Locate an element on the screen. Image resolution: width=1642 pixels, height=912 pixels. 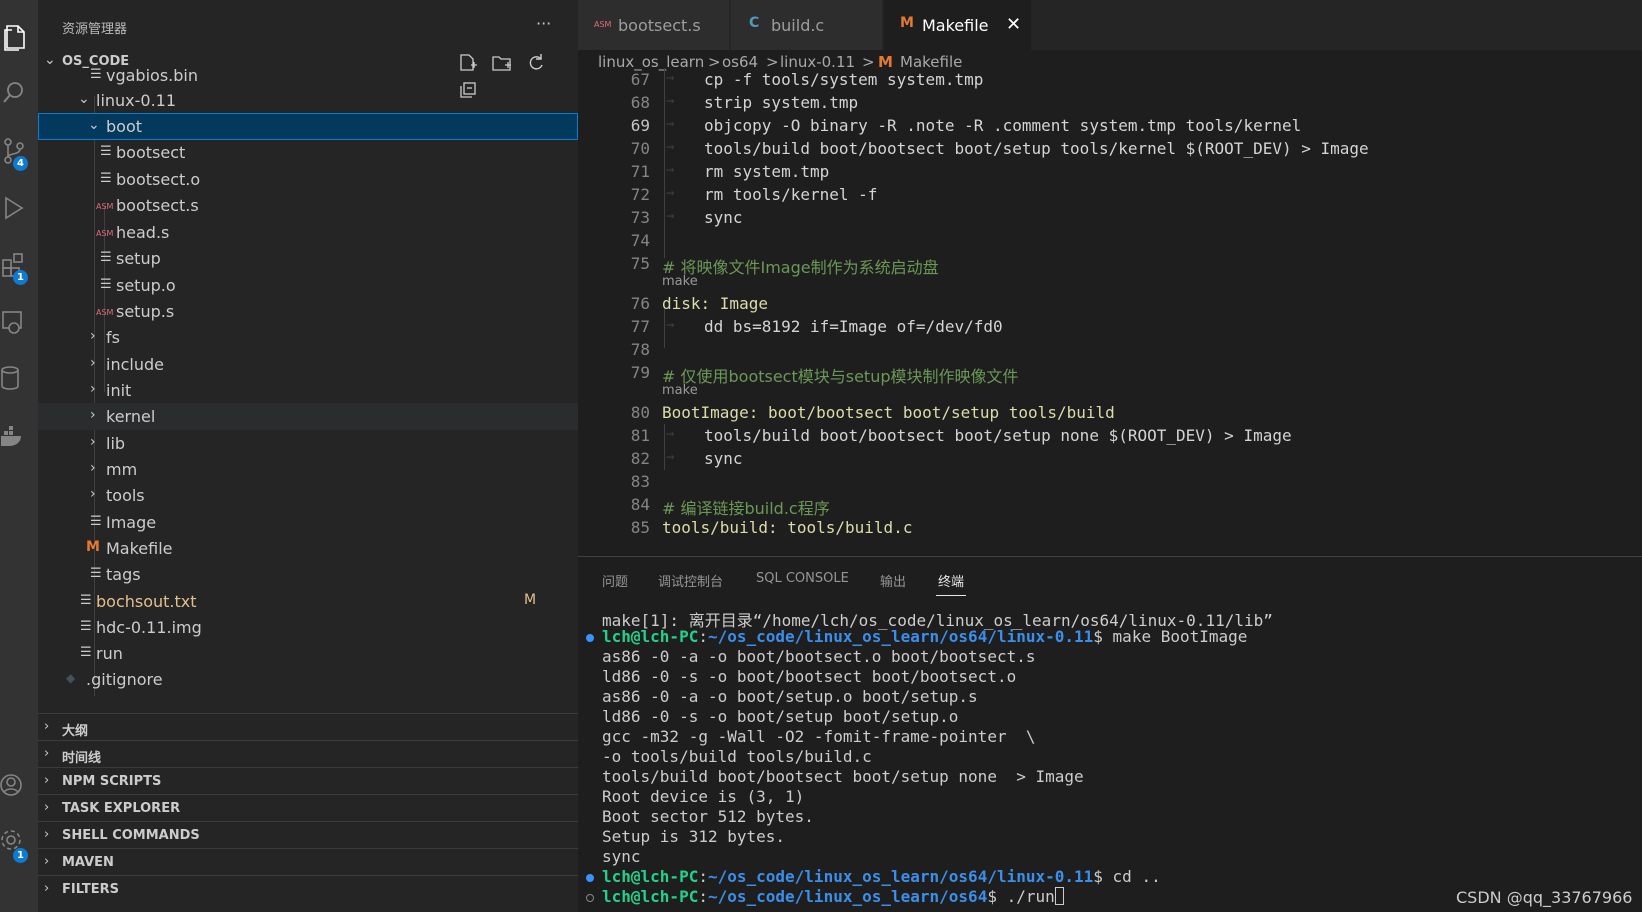
close-icon: ✕ is located at coordinates (1013, 24).